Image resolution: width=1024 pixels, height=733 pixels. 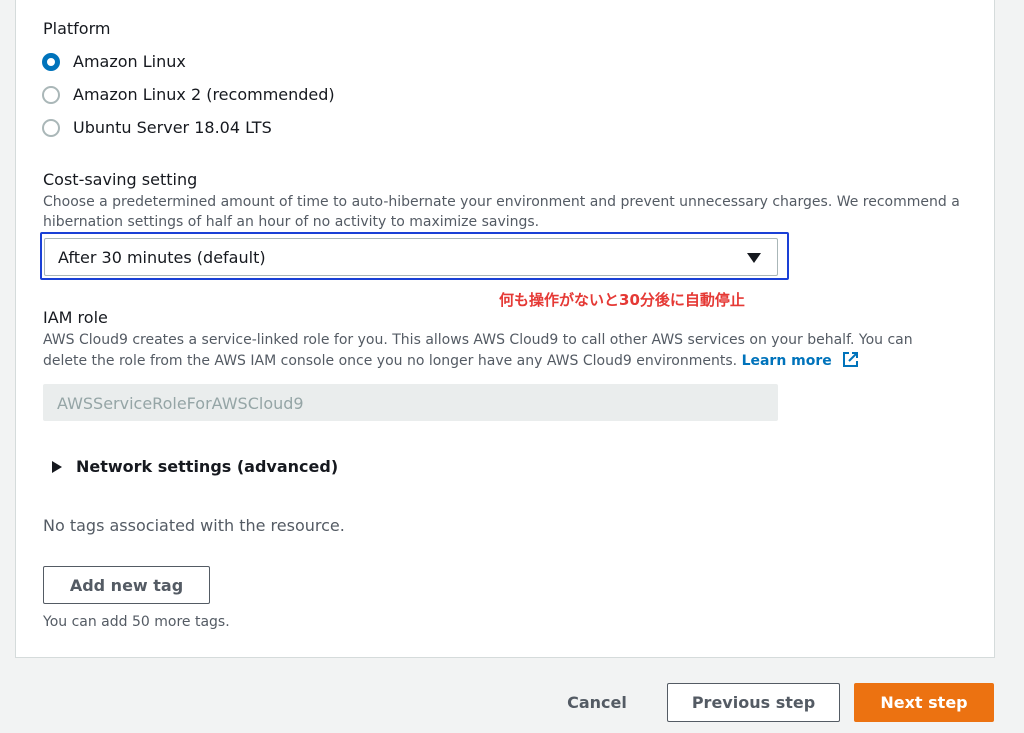 What do you see at coordinates (414, 256) in the screenshot?
I see `annotation-highlight-box` at bounding box center [414, 256].